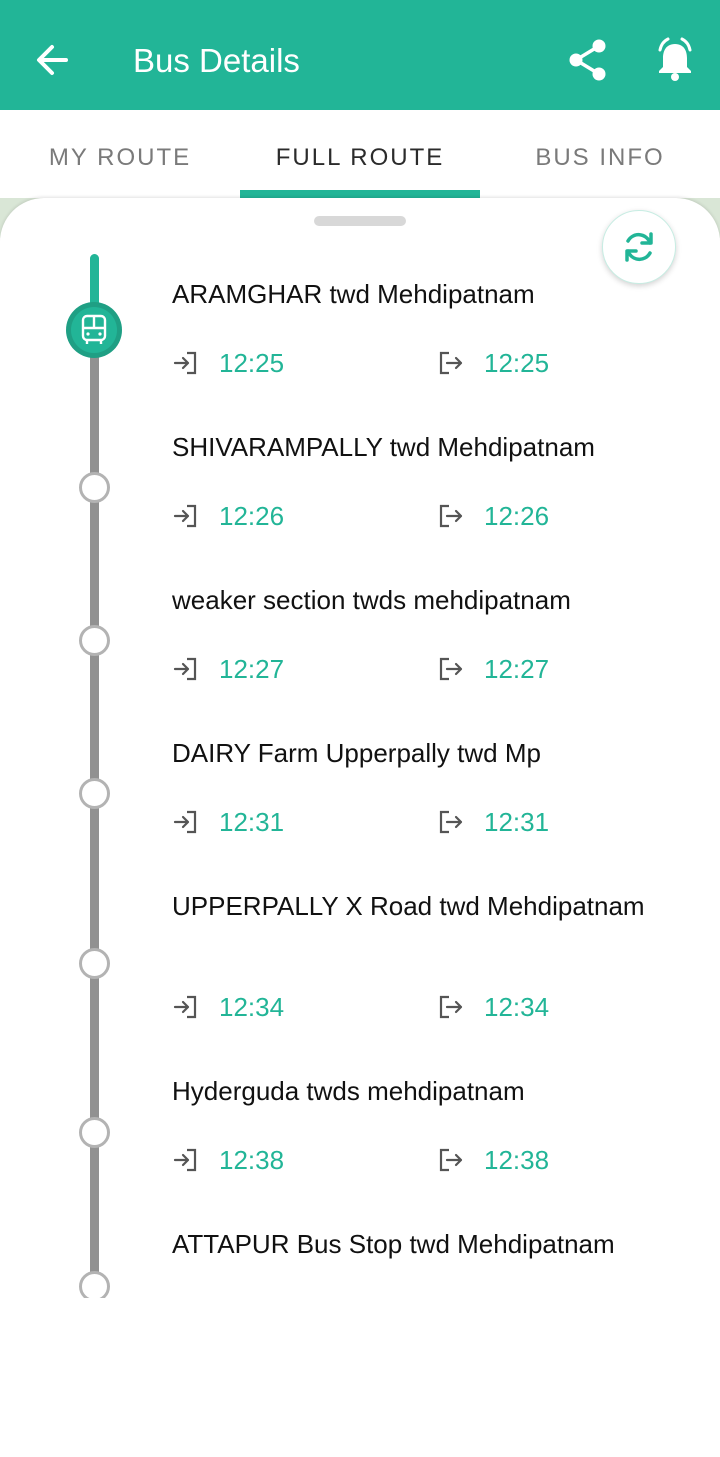  I want to click on stop-name: UPPERPALLY X Road twd Mehdipatnam, so click(432, 906).